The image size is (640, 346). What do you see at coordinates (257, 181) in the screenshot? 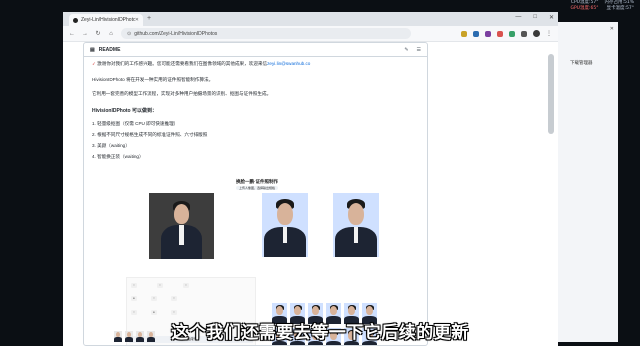
I see `demo-title: 换脸一鹏·证件照制作` at bounding box center [257, 181].